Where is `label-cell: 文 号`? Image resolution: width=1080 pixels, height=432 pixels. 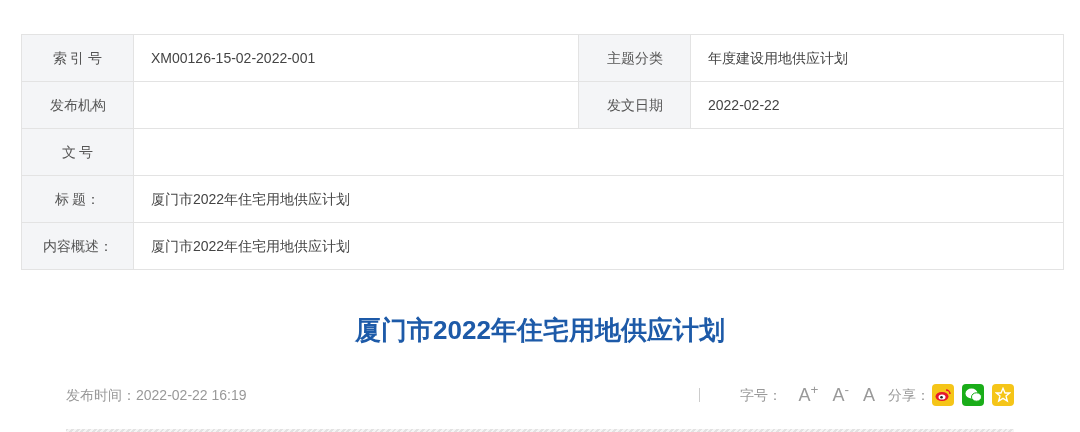 label-cell: 文 号 is located at coordinates (78, 152).